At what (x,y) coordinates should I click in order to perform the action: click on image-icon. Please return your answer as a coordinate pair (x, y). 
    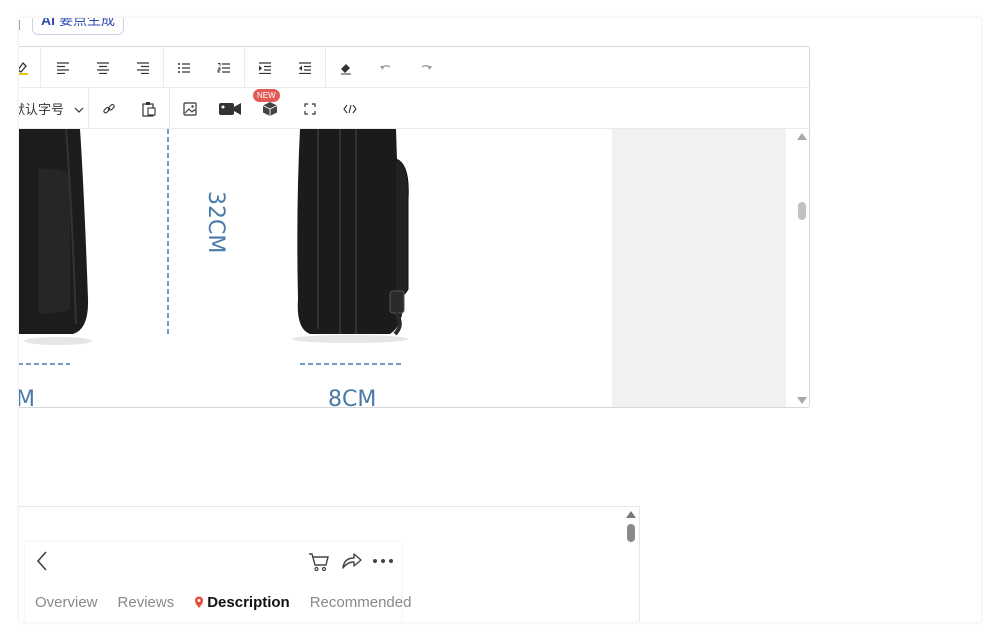
    Looking at the image, I should click on (190, 108).